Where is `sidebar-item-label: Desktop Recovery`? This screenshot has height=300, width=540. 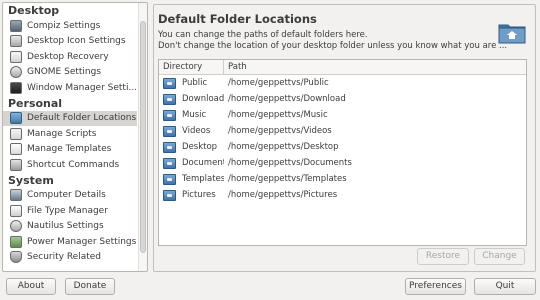 sidebar-item-label: Desktop Recovery is located at coordinates (68, 56).